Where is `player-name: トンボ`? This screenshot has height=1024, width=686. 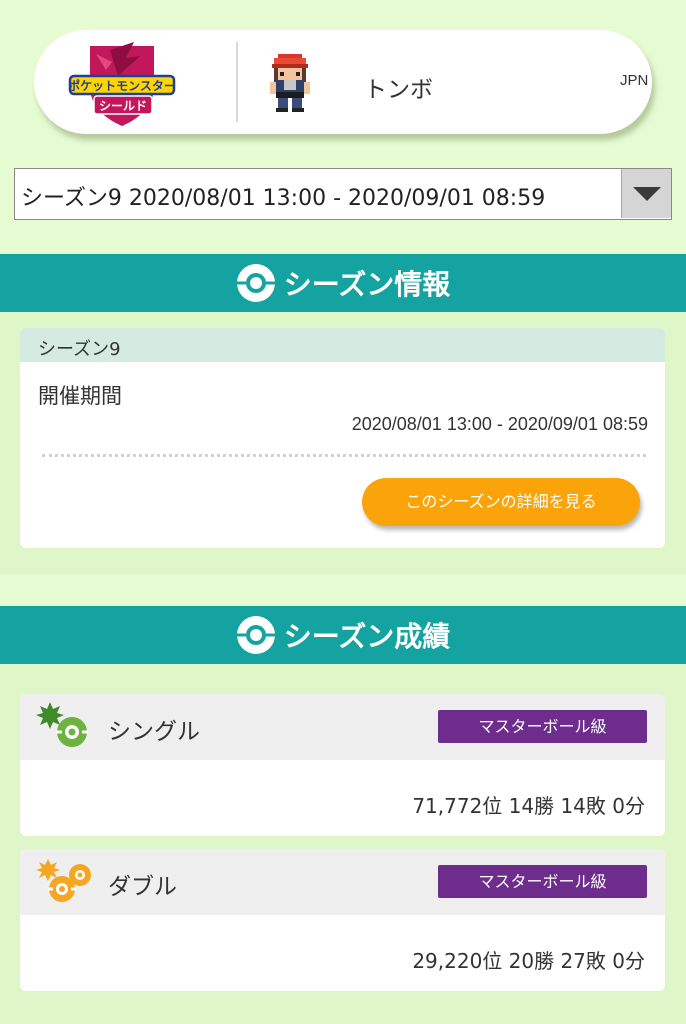 player-name: トンボ is located at coordinates (398, 90).